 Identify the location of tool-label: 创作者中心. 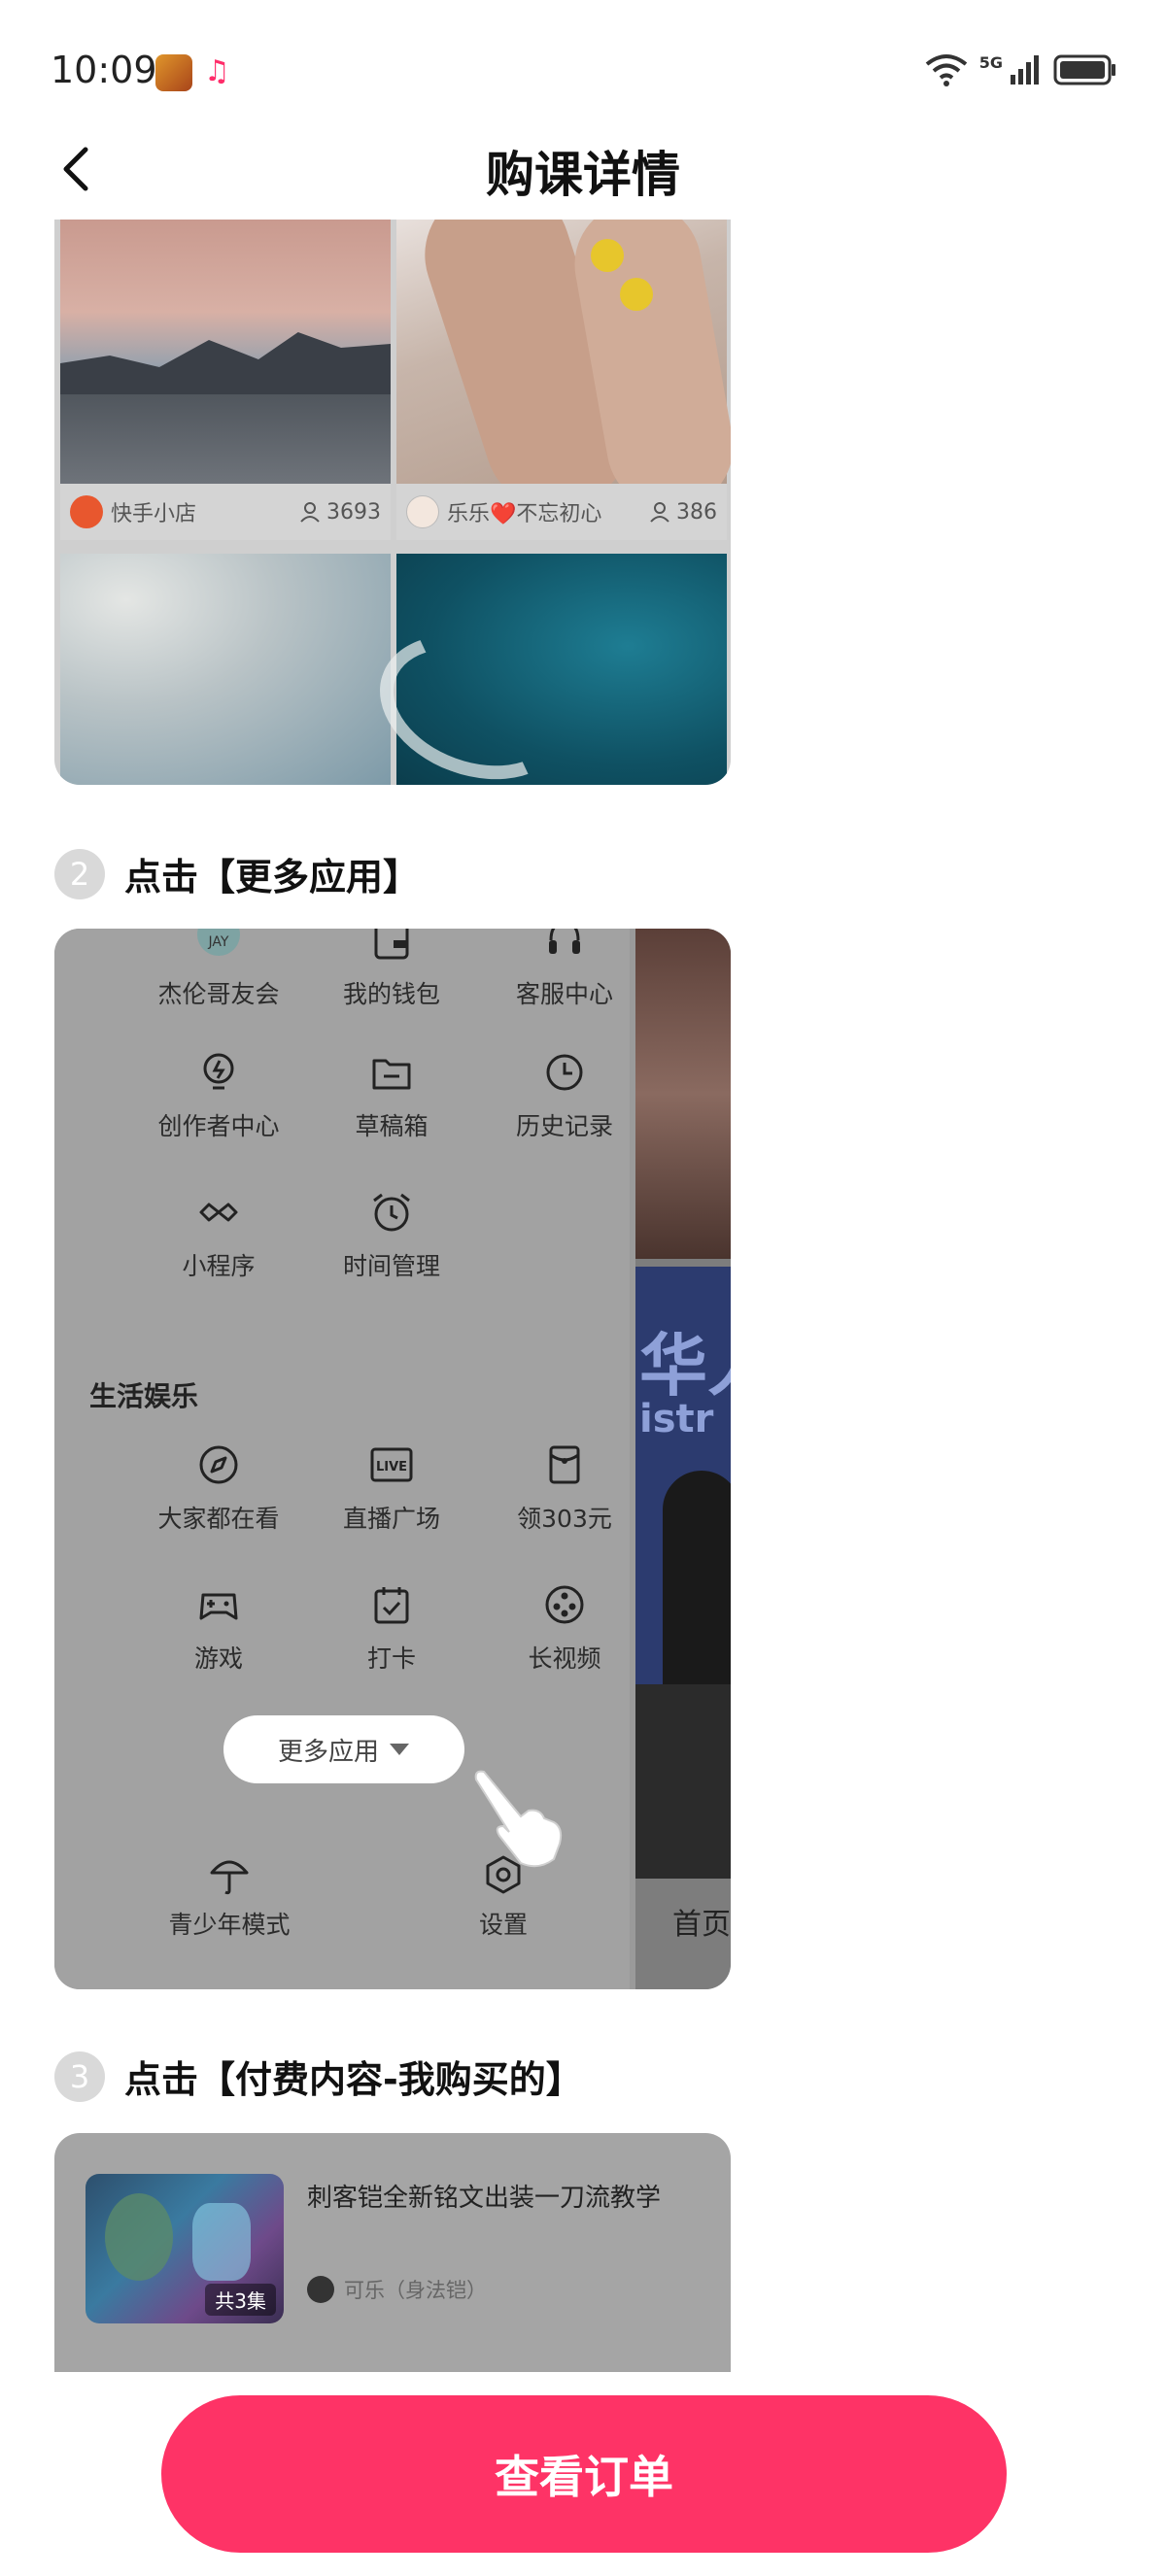
(218, 1126).